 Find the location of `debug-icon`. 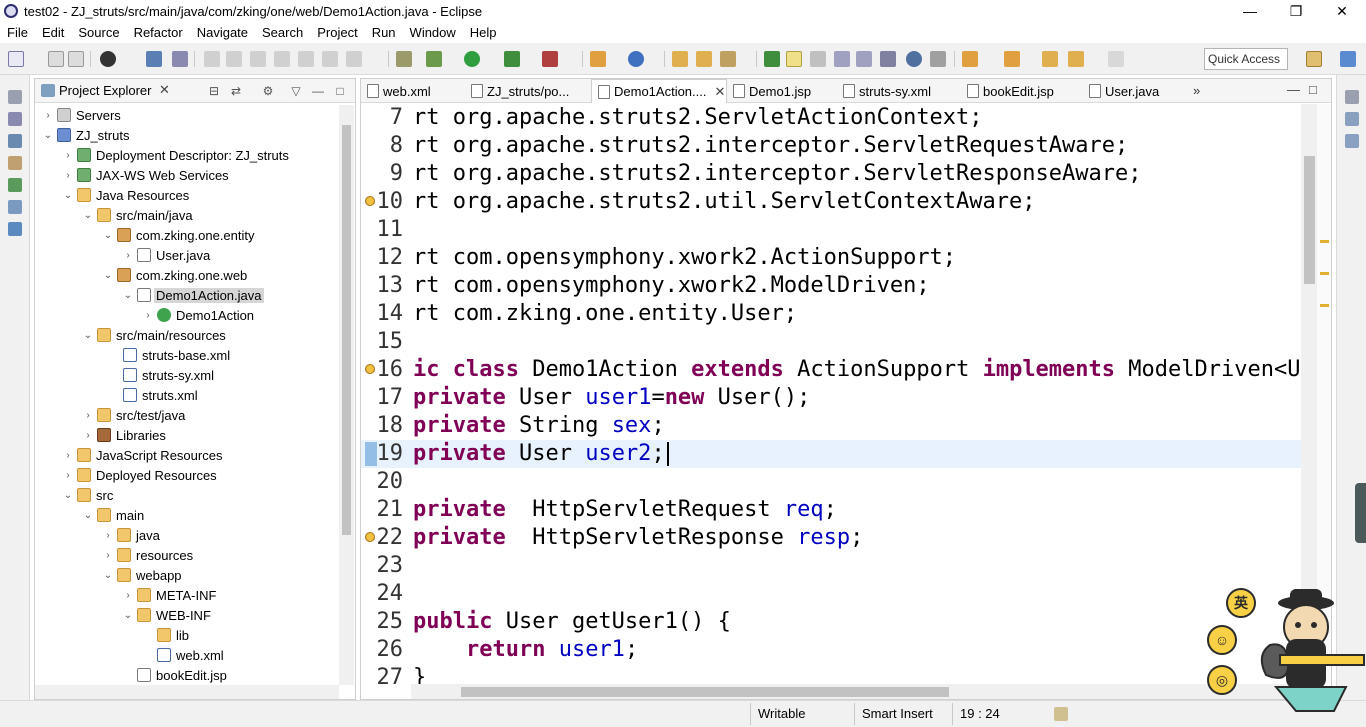

debug-icon is located at coordinates (434, 59).